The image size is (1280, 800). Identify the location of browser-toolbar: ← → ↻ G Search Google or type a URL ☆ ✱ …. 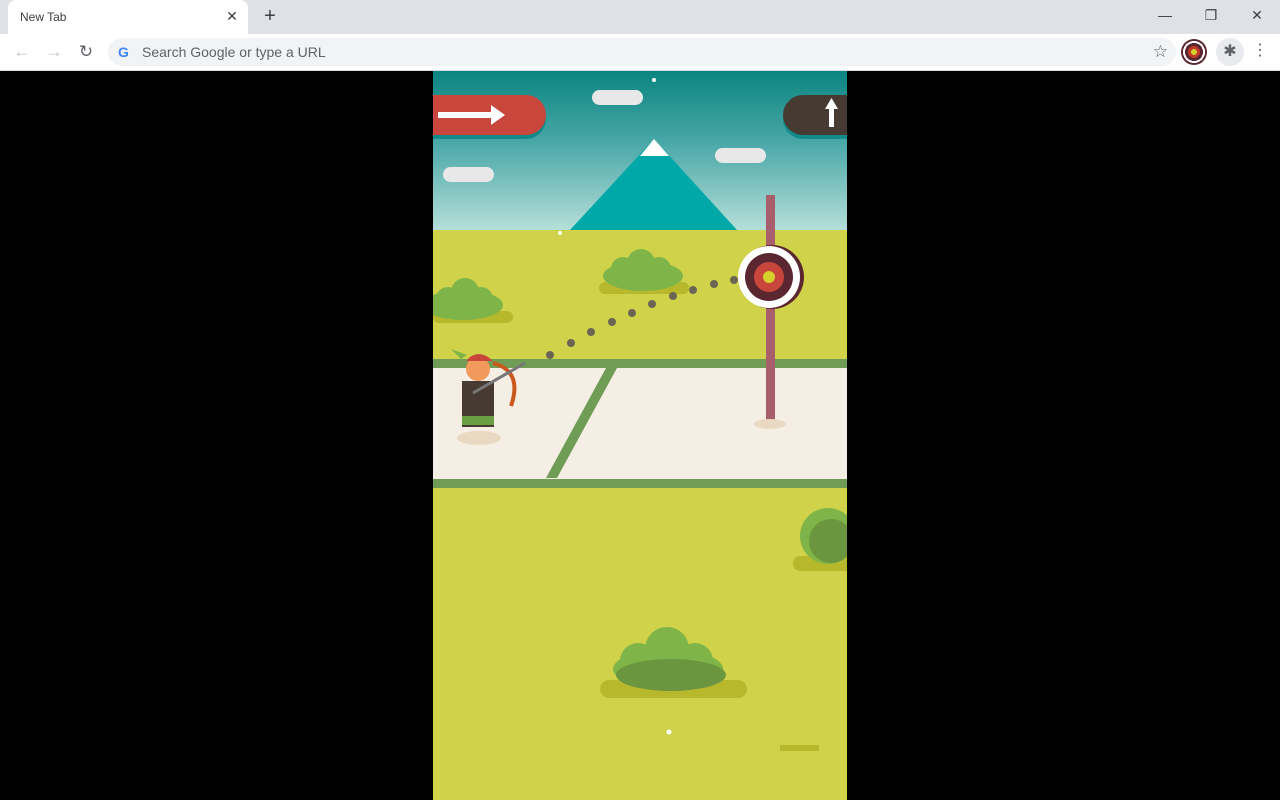
(640, 52).